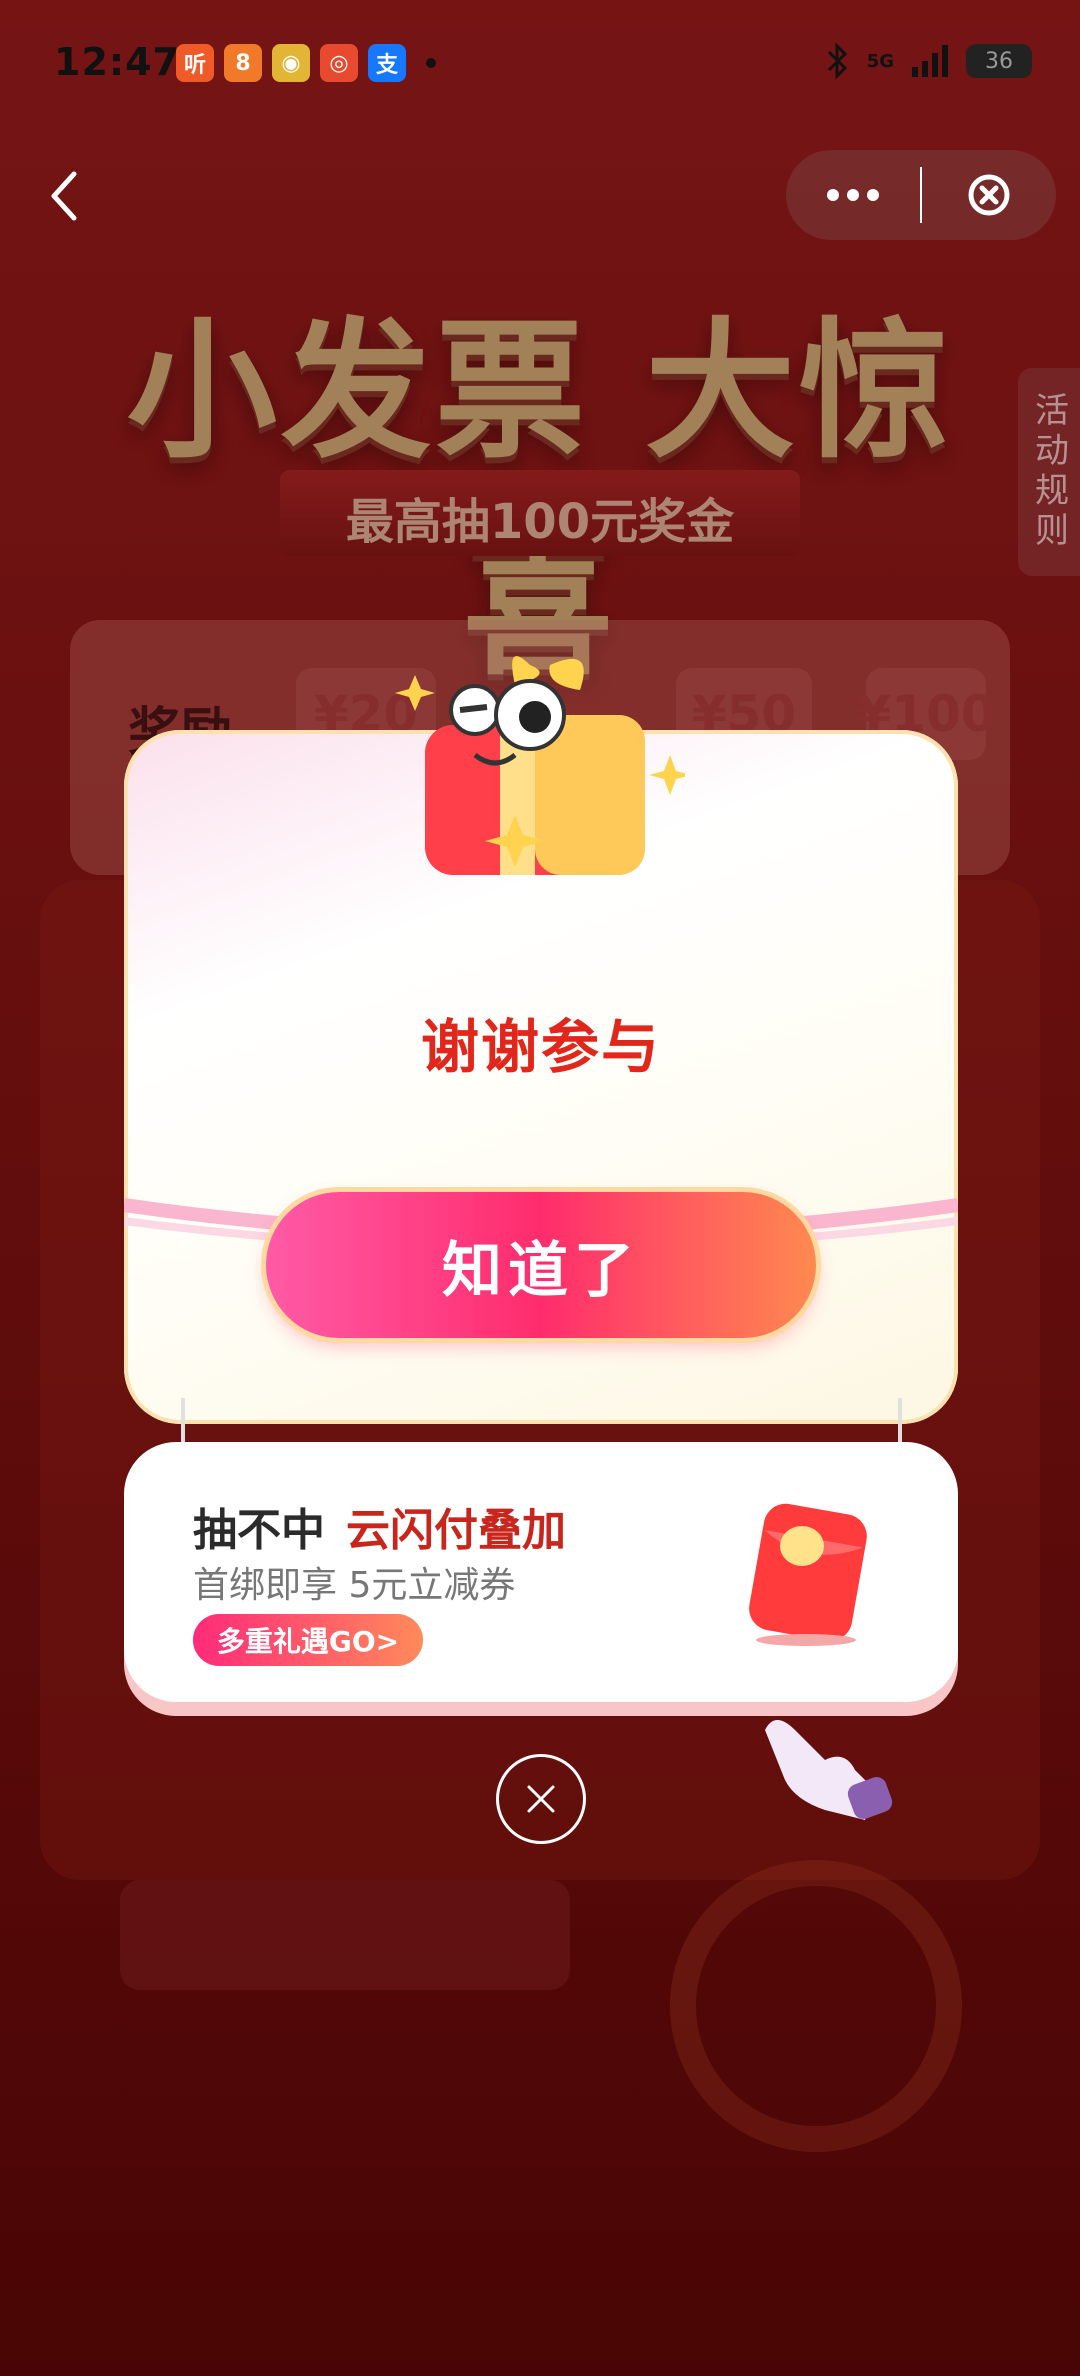 The width and height of the screenshot is (1080, 2376). I want to click on signal-label: 5G, so click(880, 61).